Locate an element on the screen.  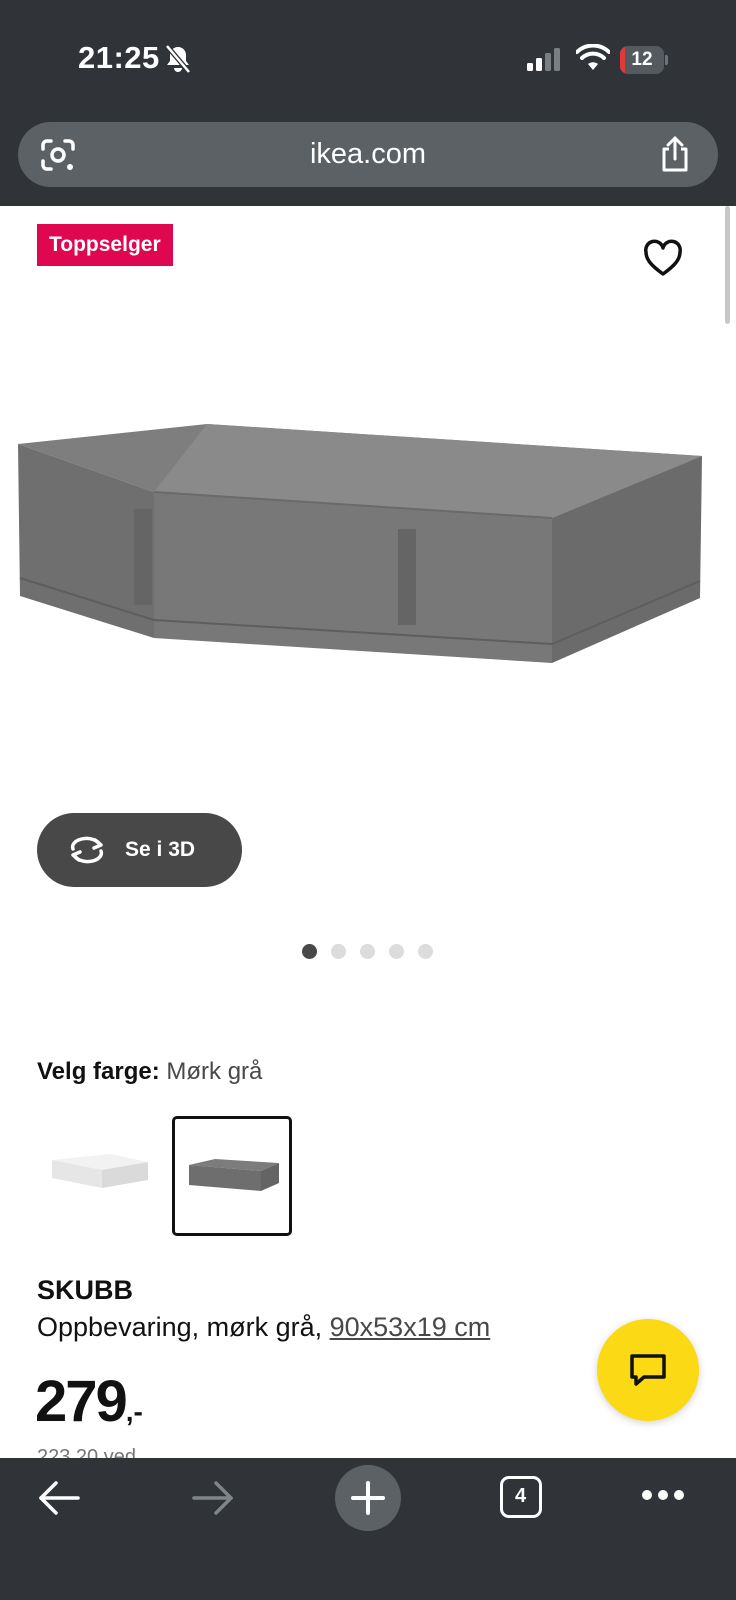
address-bar: ikea.com is located at coordinates (368, 154).